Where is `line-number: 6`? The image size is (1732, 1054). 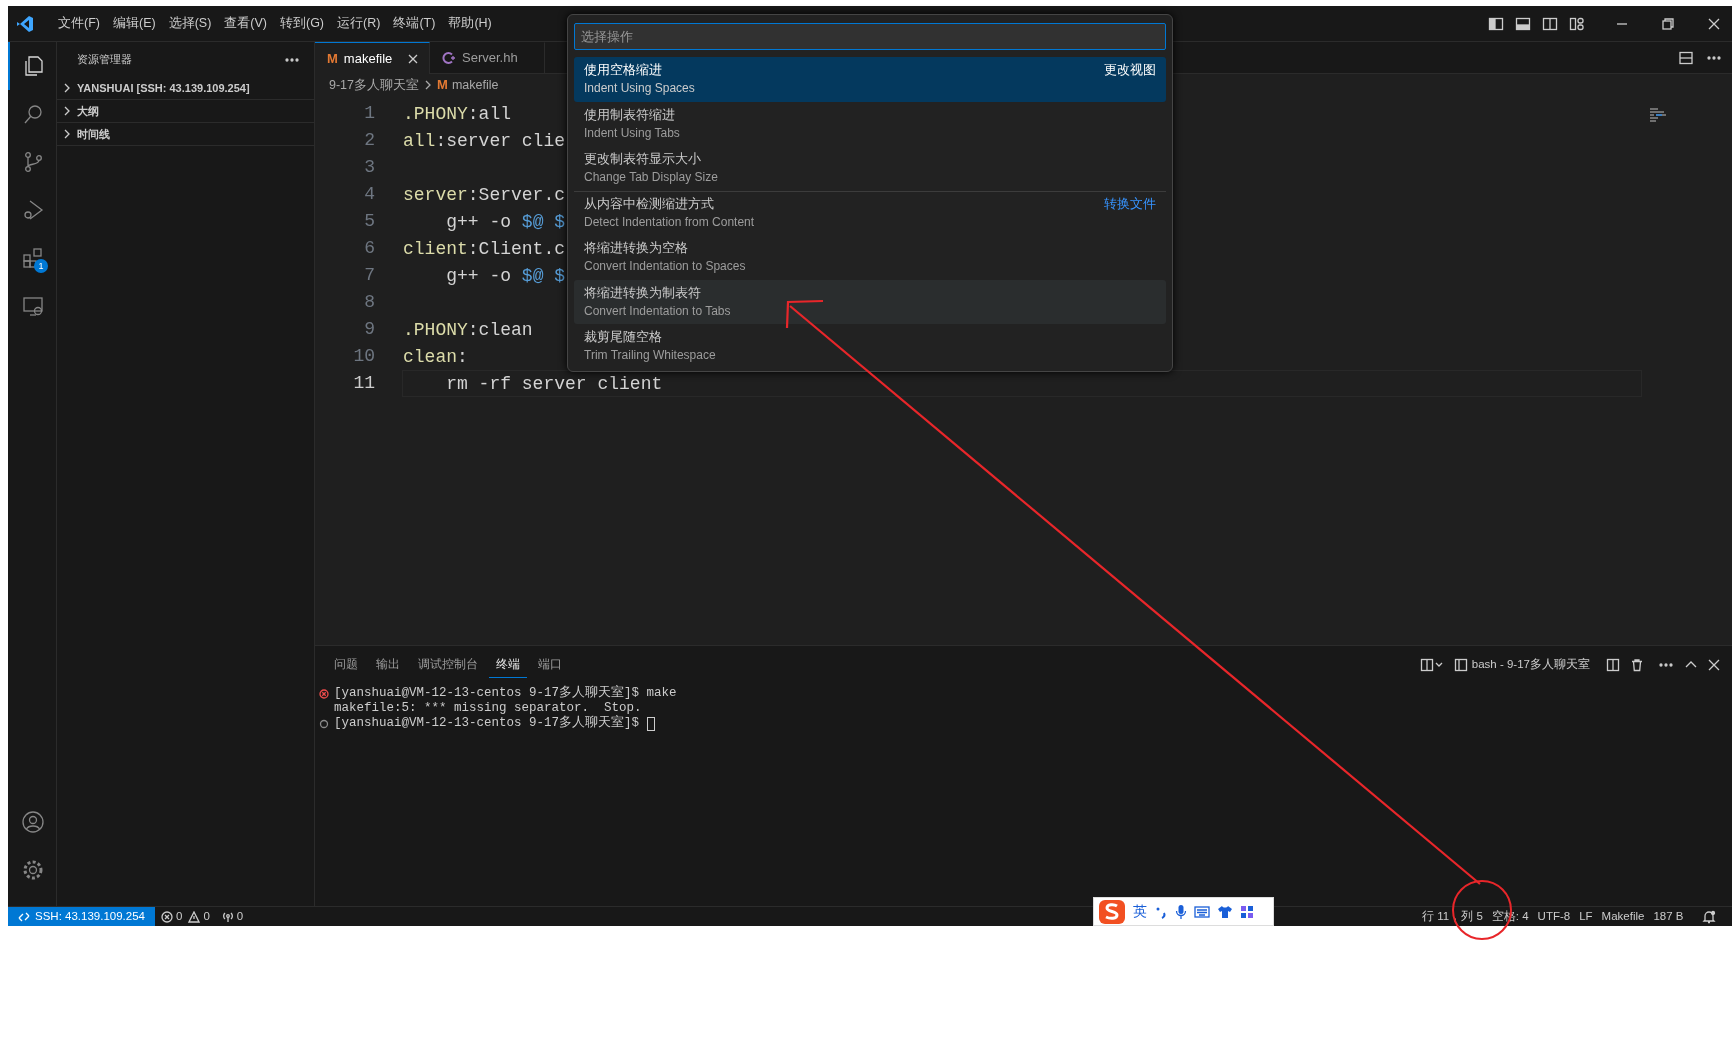
line-number: 6 is located at coordinates (369, 248).